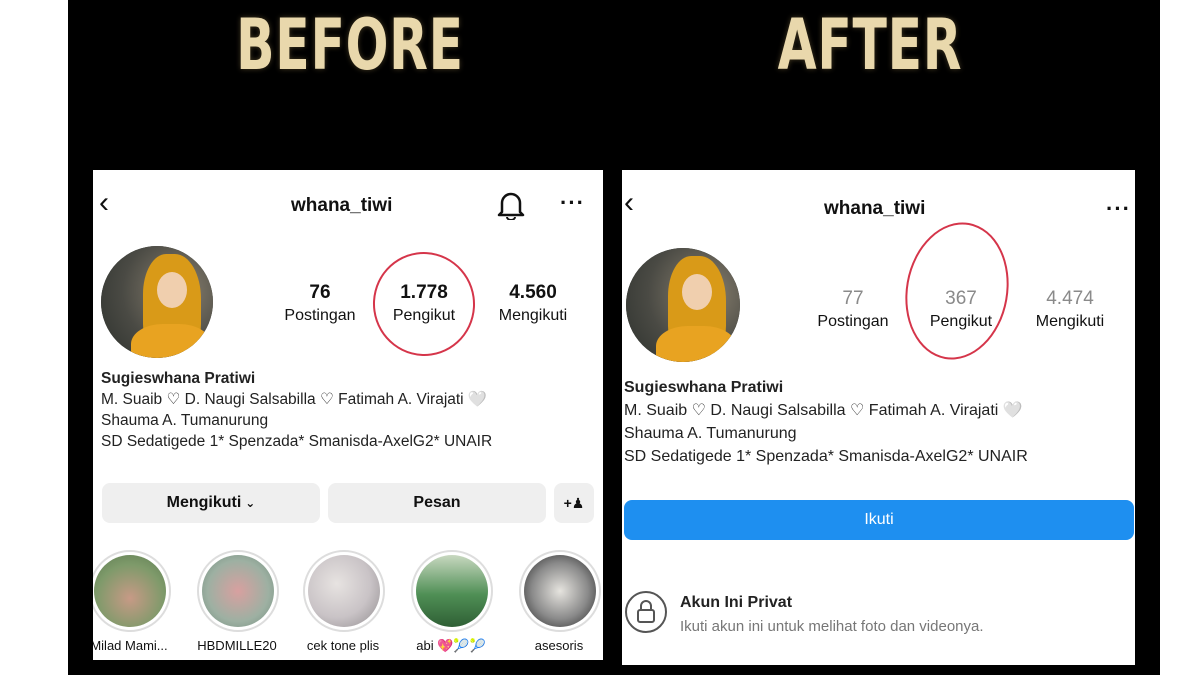  What do you see at coordinates (250, 503) in the screenshot?
I see `chevron-down-icon: ⌄` at bounding box center [250, 503].